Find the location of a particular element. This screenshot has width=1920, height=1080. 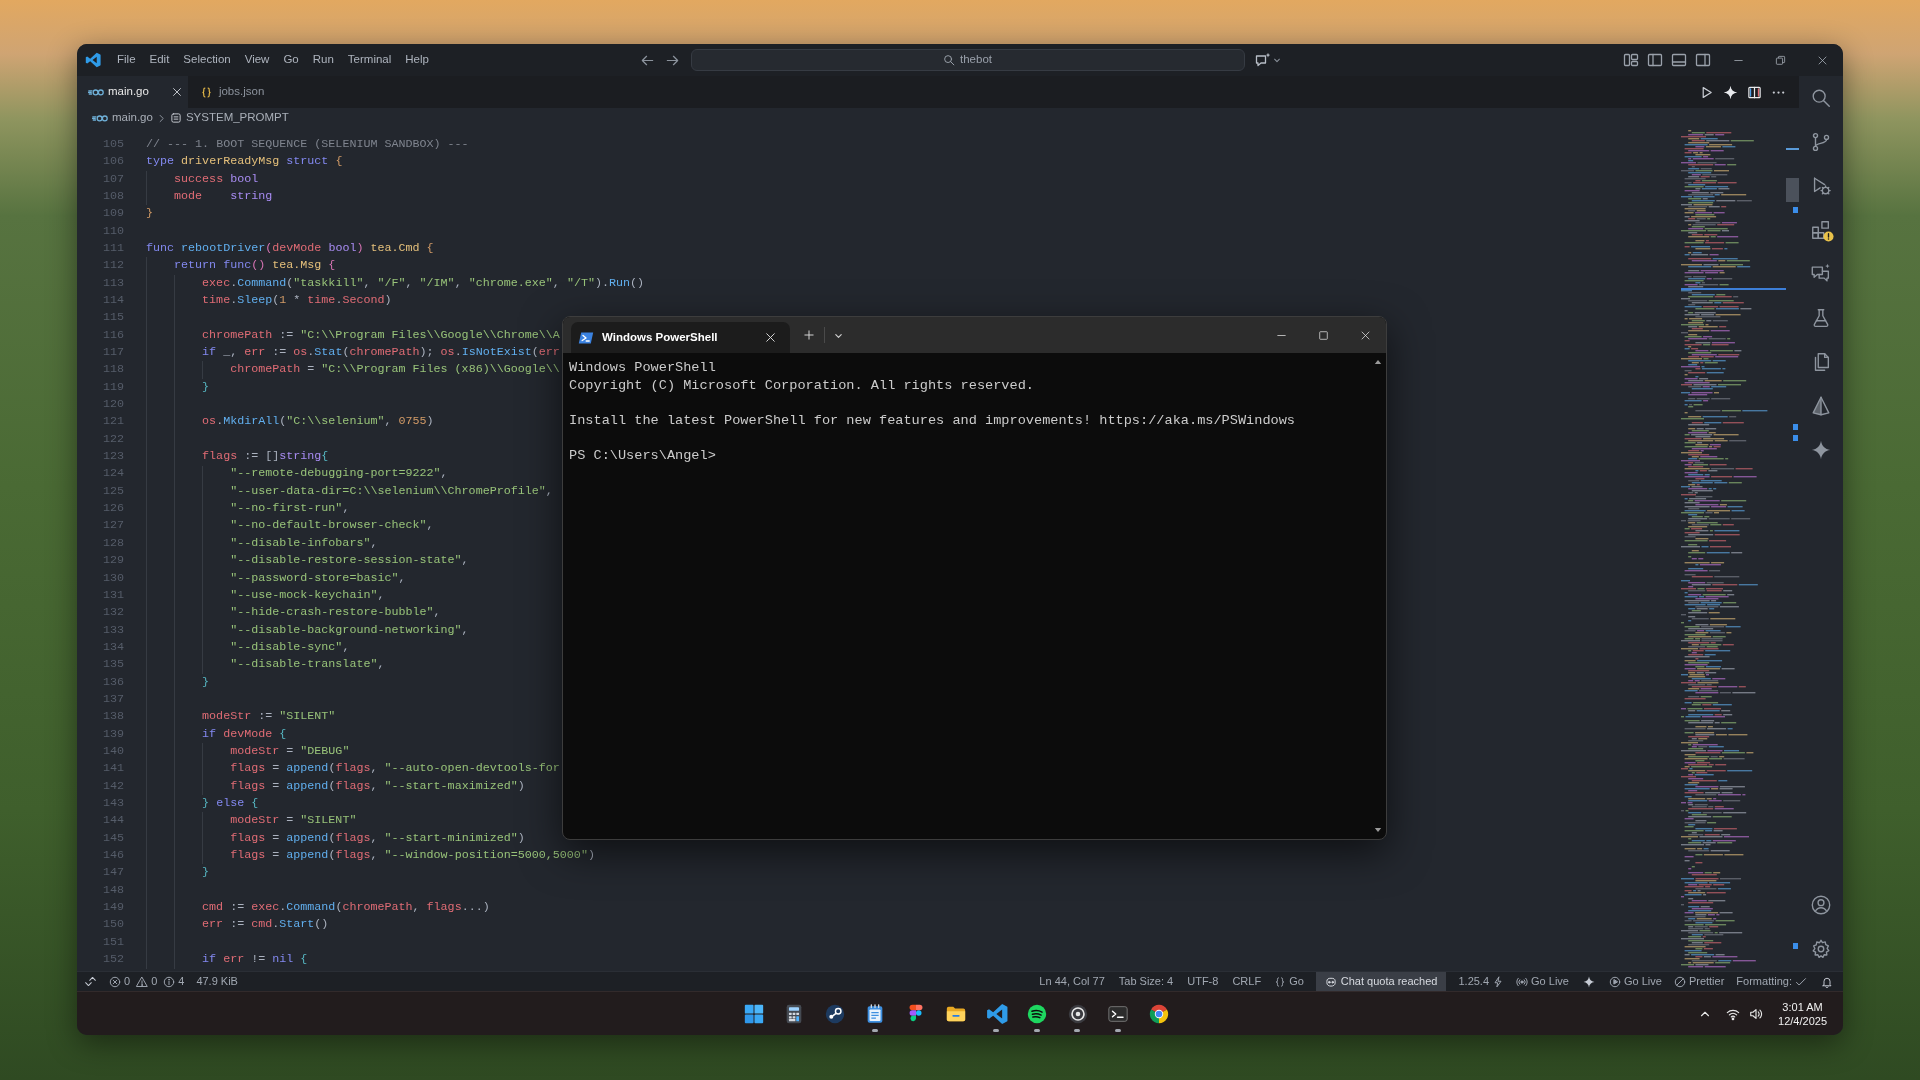

round-logo-icon is located at coordinates (834, 1013).